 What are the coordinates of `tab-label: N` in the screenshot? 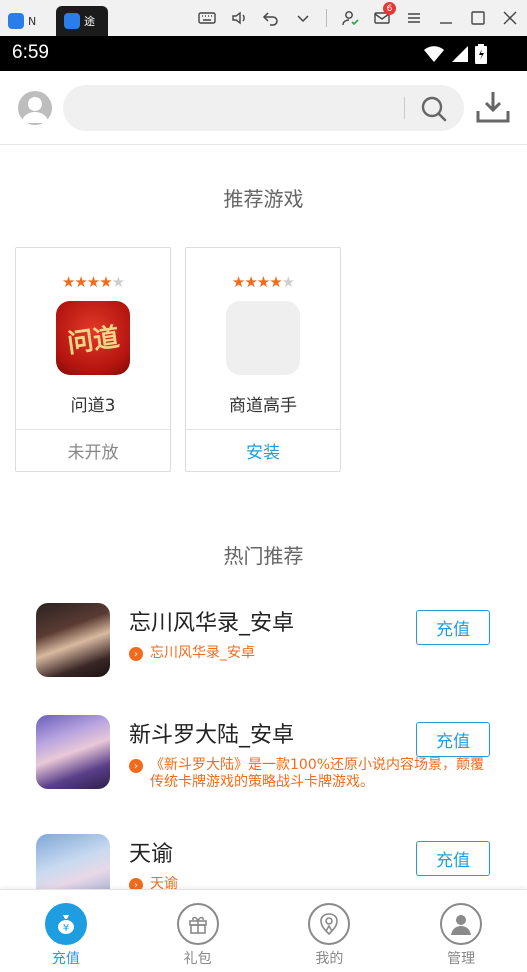 It's located at (32, 21).